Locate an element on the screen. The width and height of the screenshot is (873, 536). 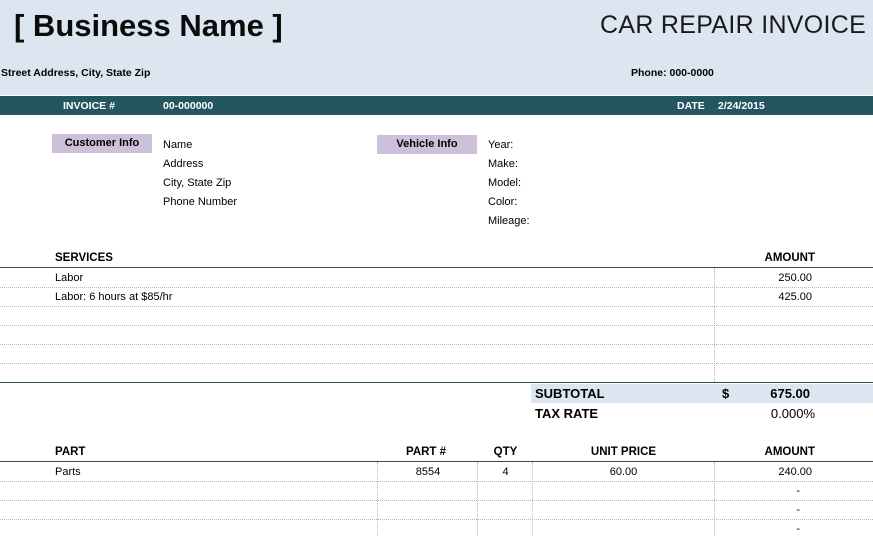
subtotal-currency: $ is located at coordinates (726, 393).